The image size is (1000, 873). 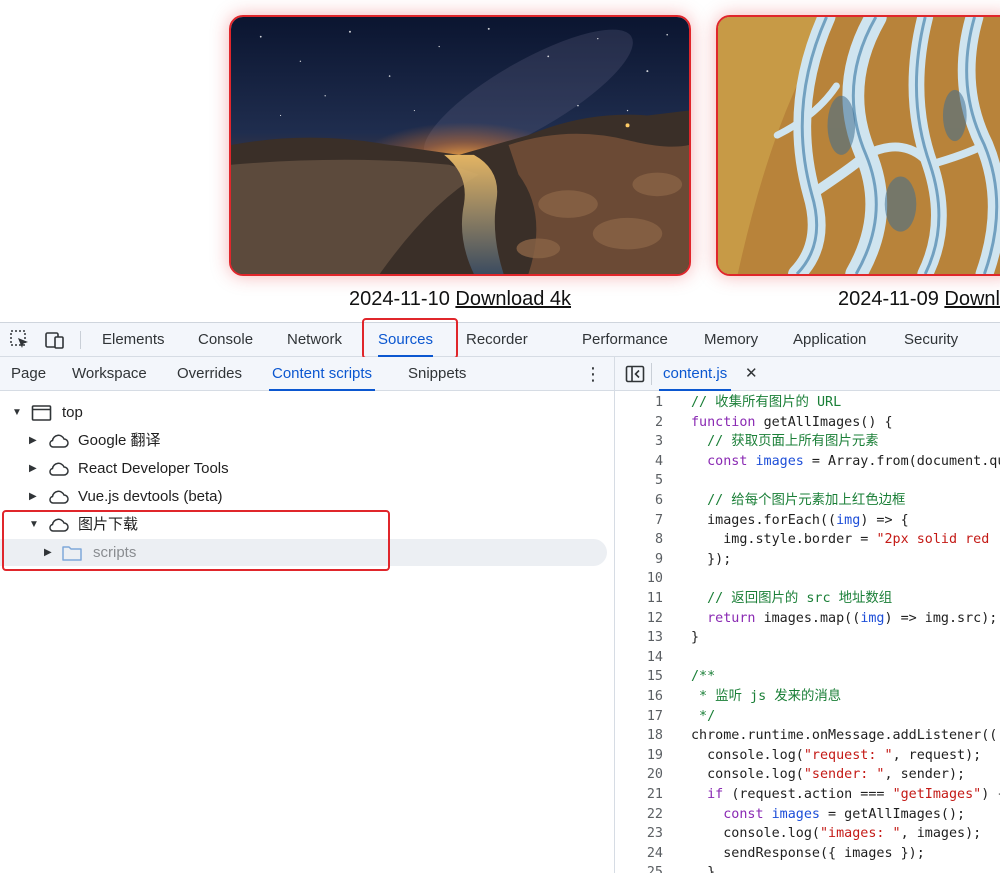 I want to click on line-number: 8, so click(x=639, y=540).